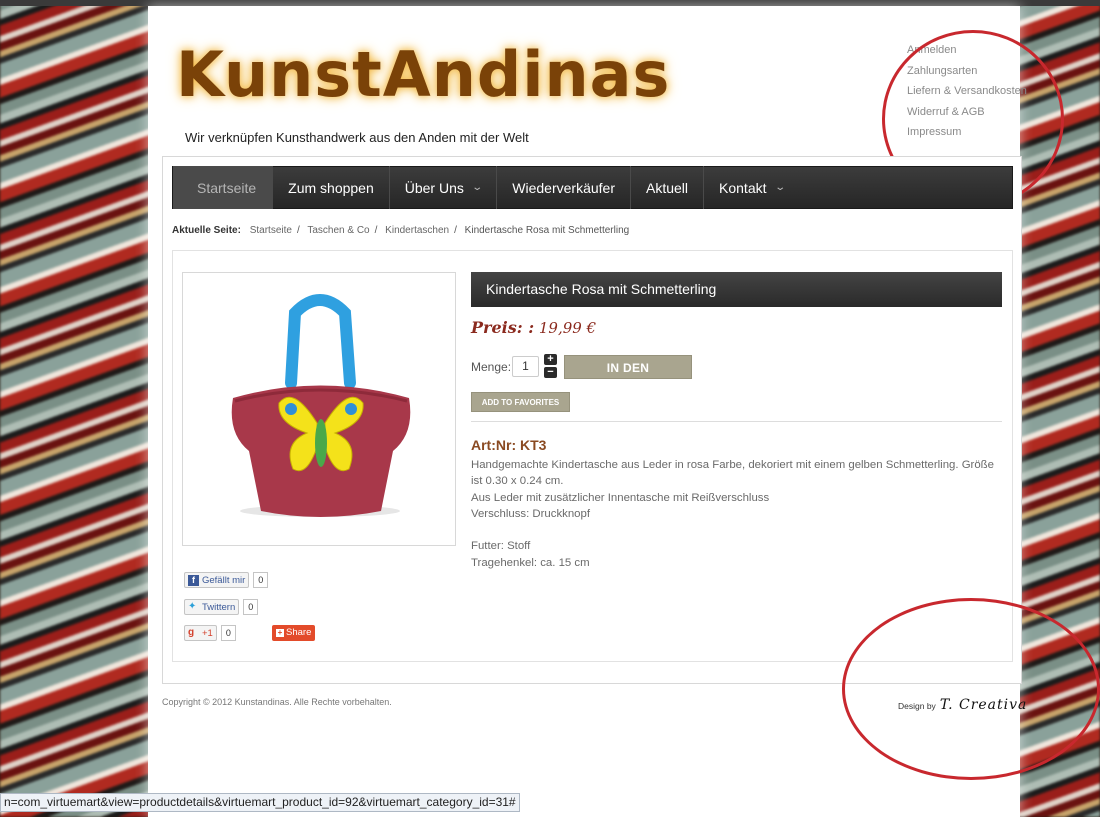  I want to click on quantity-stepper: + −, so click(550, 367).